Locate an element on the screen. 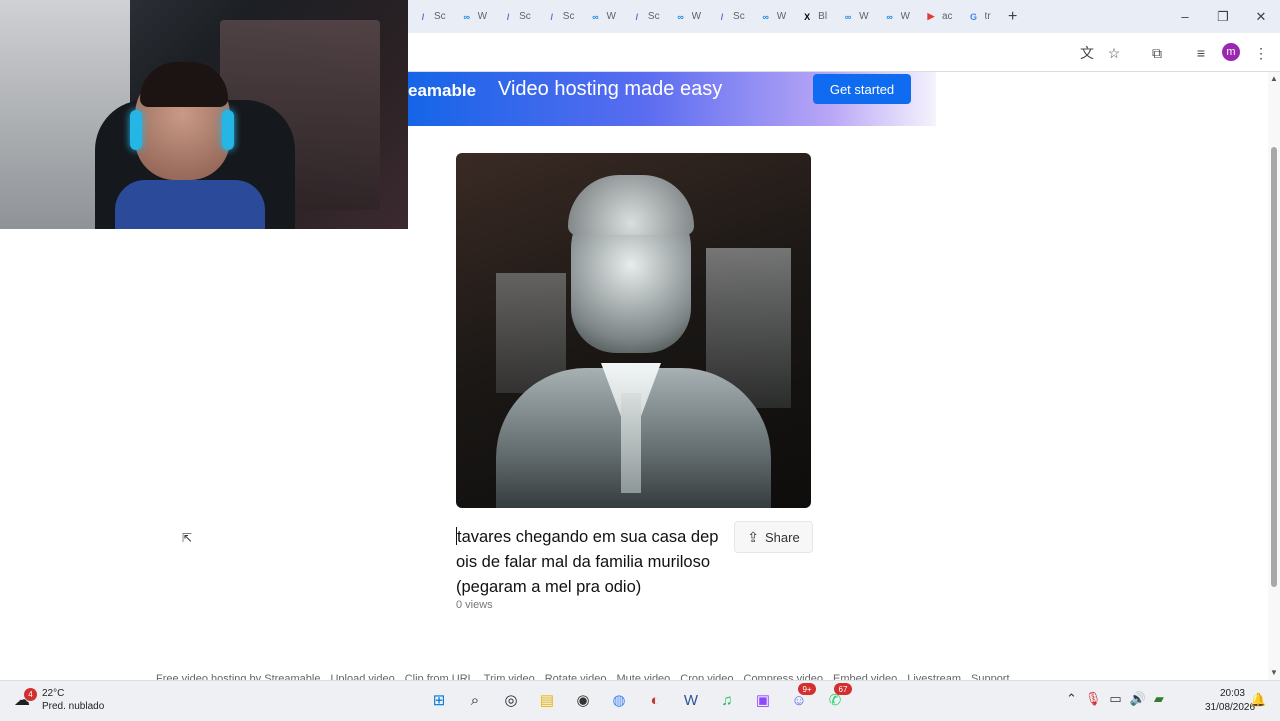 This screenshot has height=721, width=1280. weather-widget: ☁ 4 22°C Pred. nublado is located at coordinates (59, 700).